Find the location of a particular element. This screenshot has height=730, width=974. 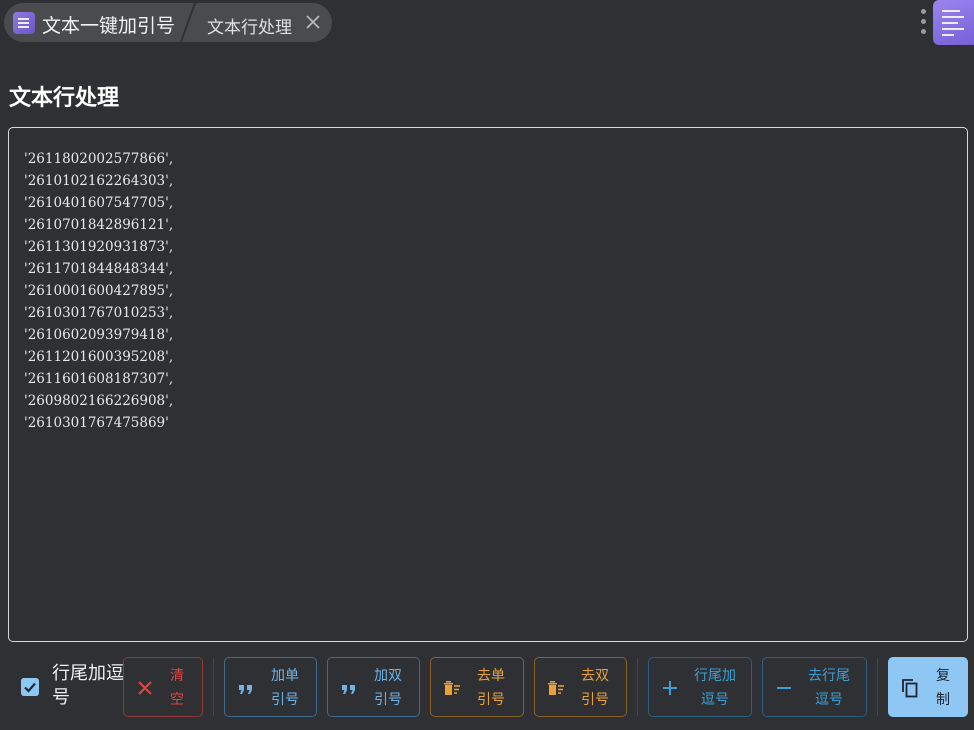

breadcrumb: 文本一键加引号 文本行处理 is located at coordinates (168, 22).